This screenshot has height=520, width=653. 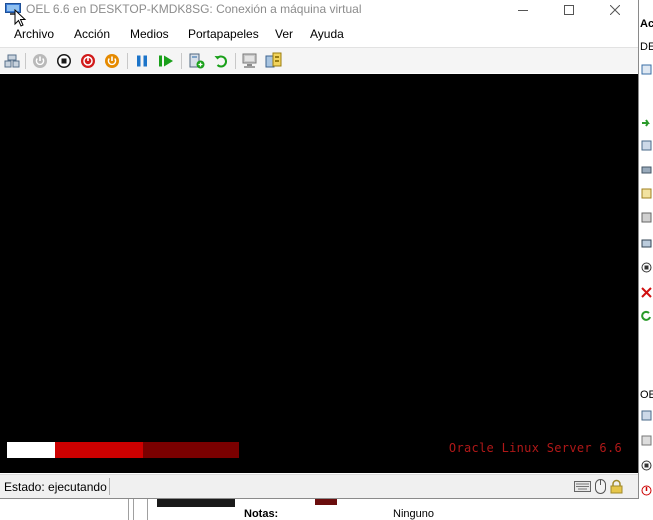 I want to click on background-manager-window: Acci DES OEL, so click(x=645, y=260).